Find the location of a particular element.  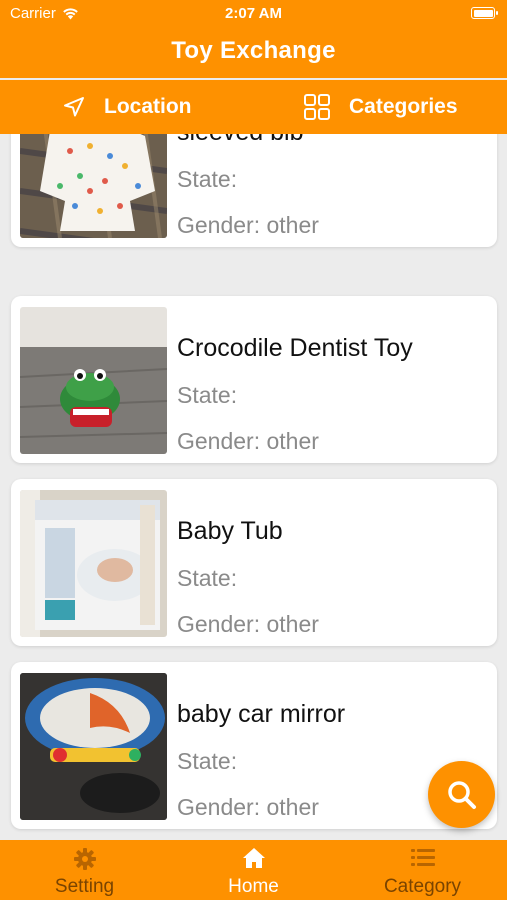

item-title: Baby Tub is located at coordinates (230, 531).